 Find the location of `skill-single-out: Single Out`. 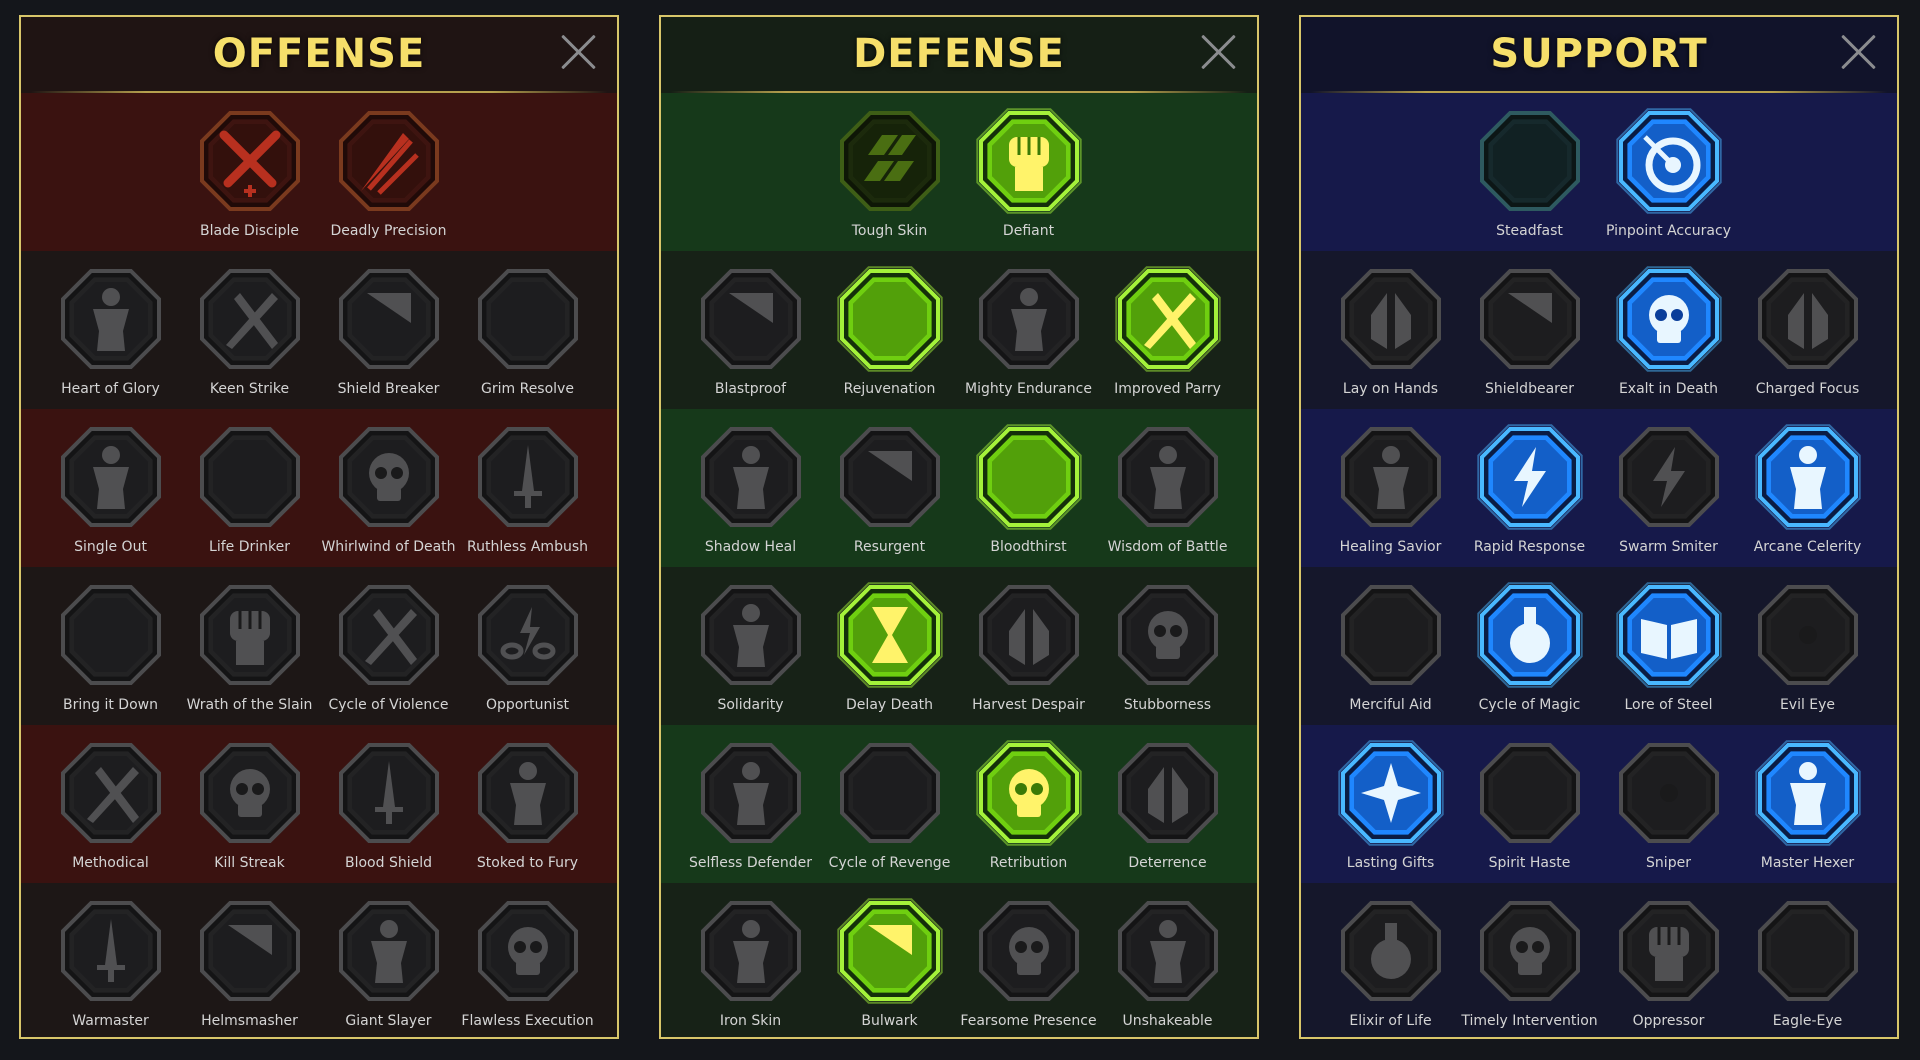

skill-single-out: Single Out is located at coordinates (110, 488).